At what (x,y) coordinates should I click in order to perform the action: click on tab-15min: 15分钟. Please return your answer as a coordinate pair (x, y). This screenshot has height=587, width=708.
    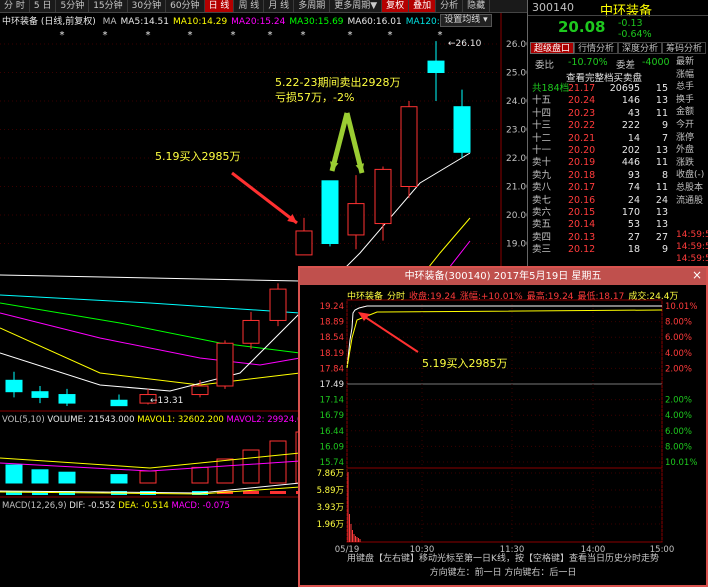
    Looking at the image, I should click on (108, 6).